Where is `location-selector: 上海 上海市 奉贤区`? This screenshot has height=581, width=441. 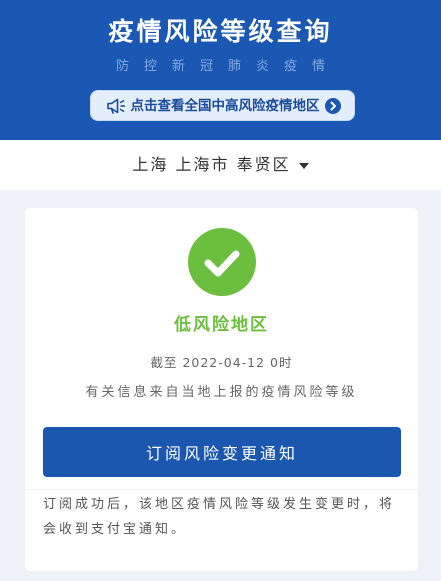 location-selector: 上海 上海市 奉贤区 is located at coordinates (220, 165).